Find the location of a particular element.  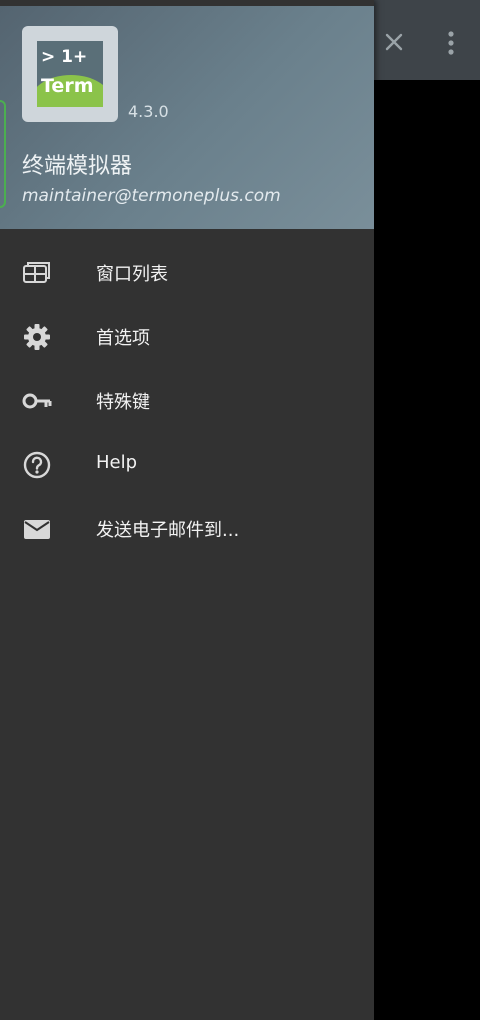

logo-text-line2: Term is located at coordinates (67, 86).